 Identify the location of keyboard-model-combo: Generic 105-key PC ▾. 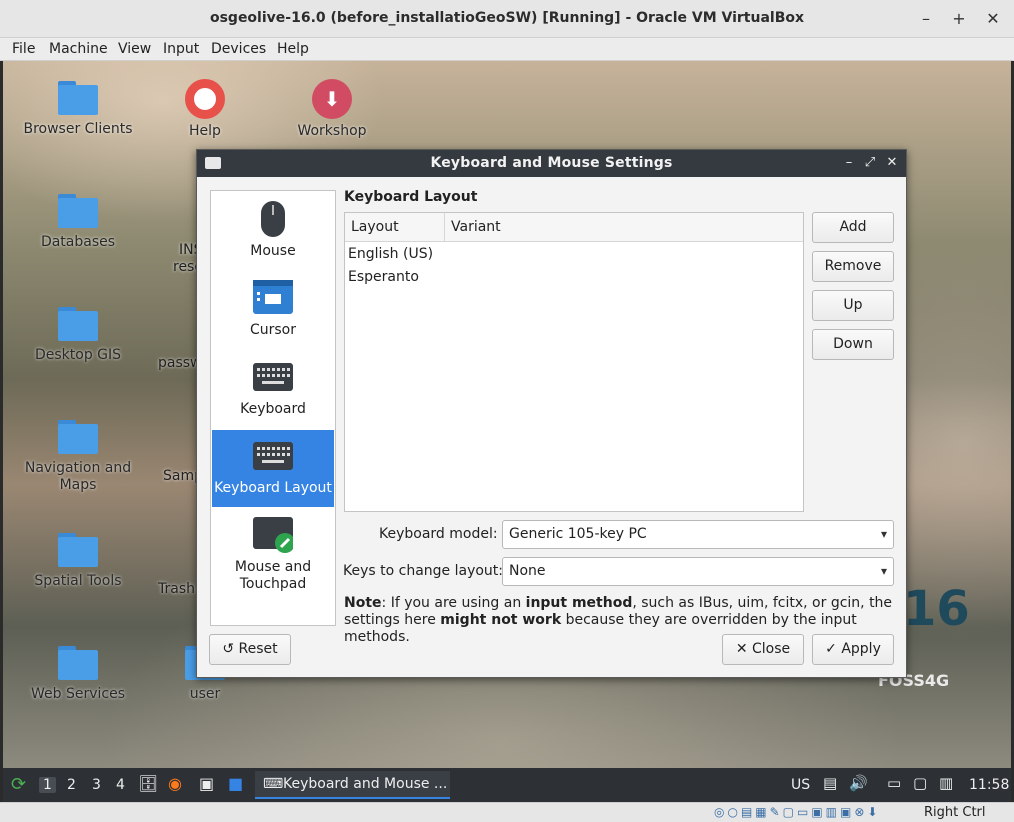
(698, 534).